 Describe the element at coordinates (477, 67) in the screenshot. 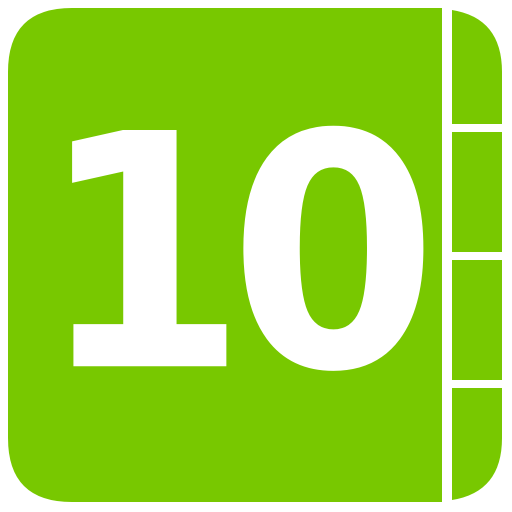

I see `spine-segment-top` at that location.